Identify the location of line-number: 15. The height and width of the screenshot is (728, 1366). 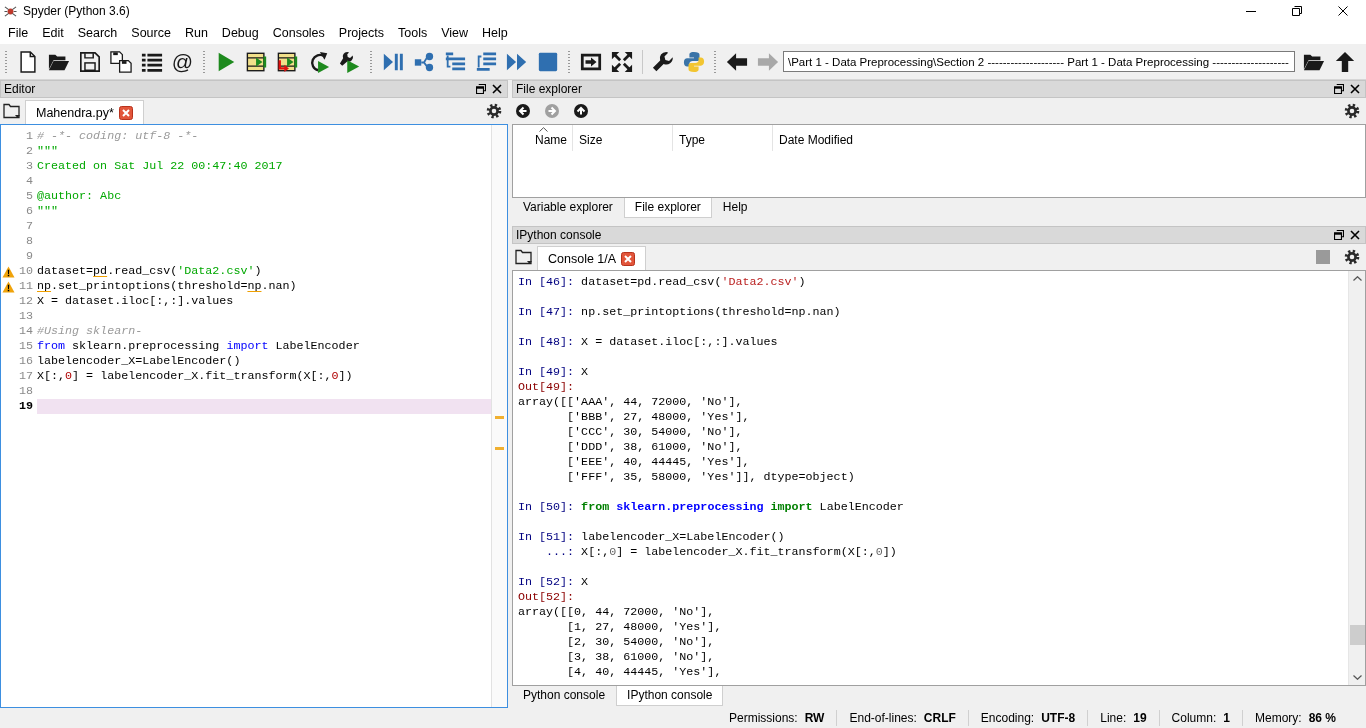
(25, 346).